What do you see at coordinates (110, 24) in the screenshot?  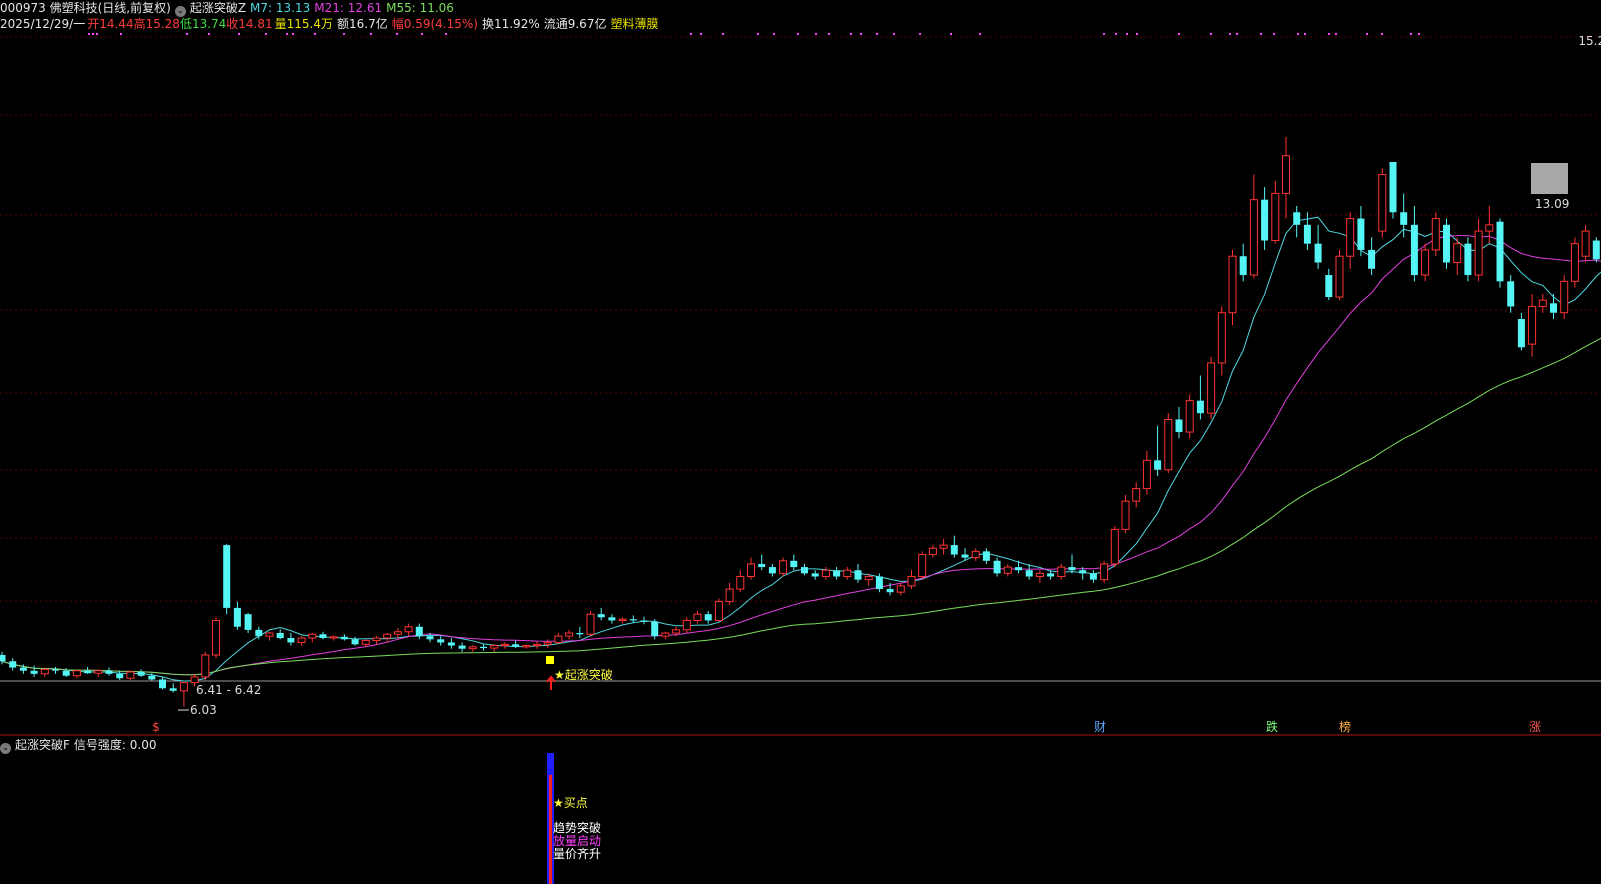 I see `open-price: 开14.44` at bounding box center [110, 24].